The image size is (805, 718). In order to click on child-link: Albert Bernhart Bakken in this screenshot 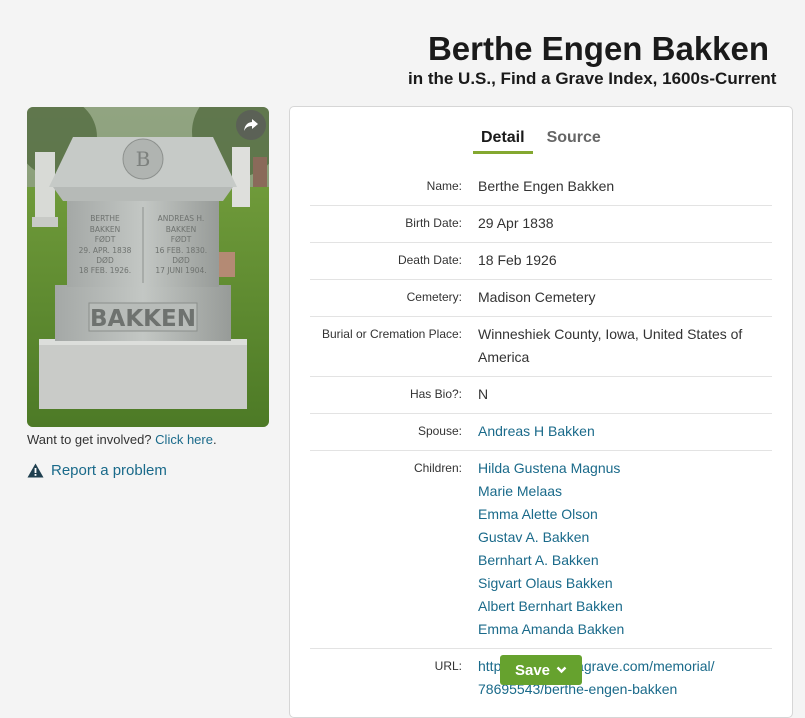, I will do `click(625, 606)`.